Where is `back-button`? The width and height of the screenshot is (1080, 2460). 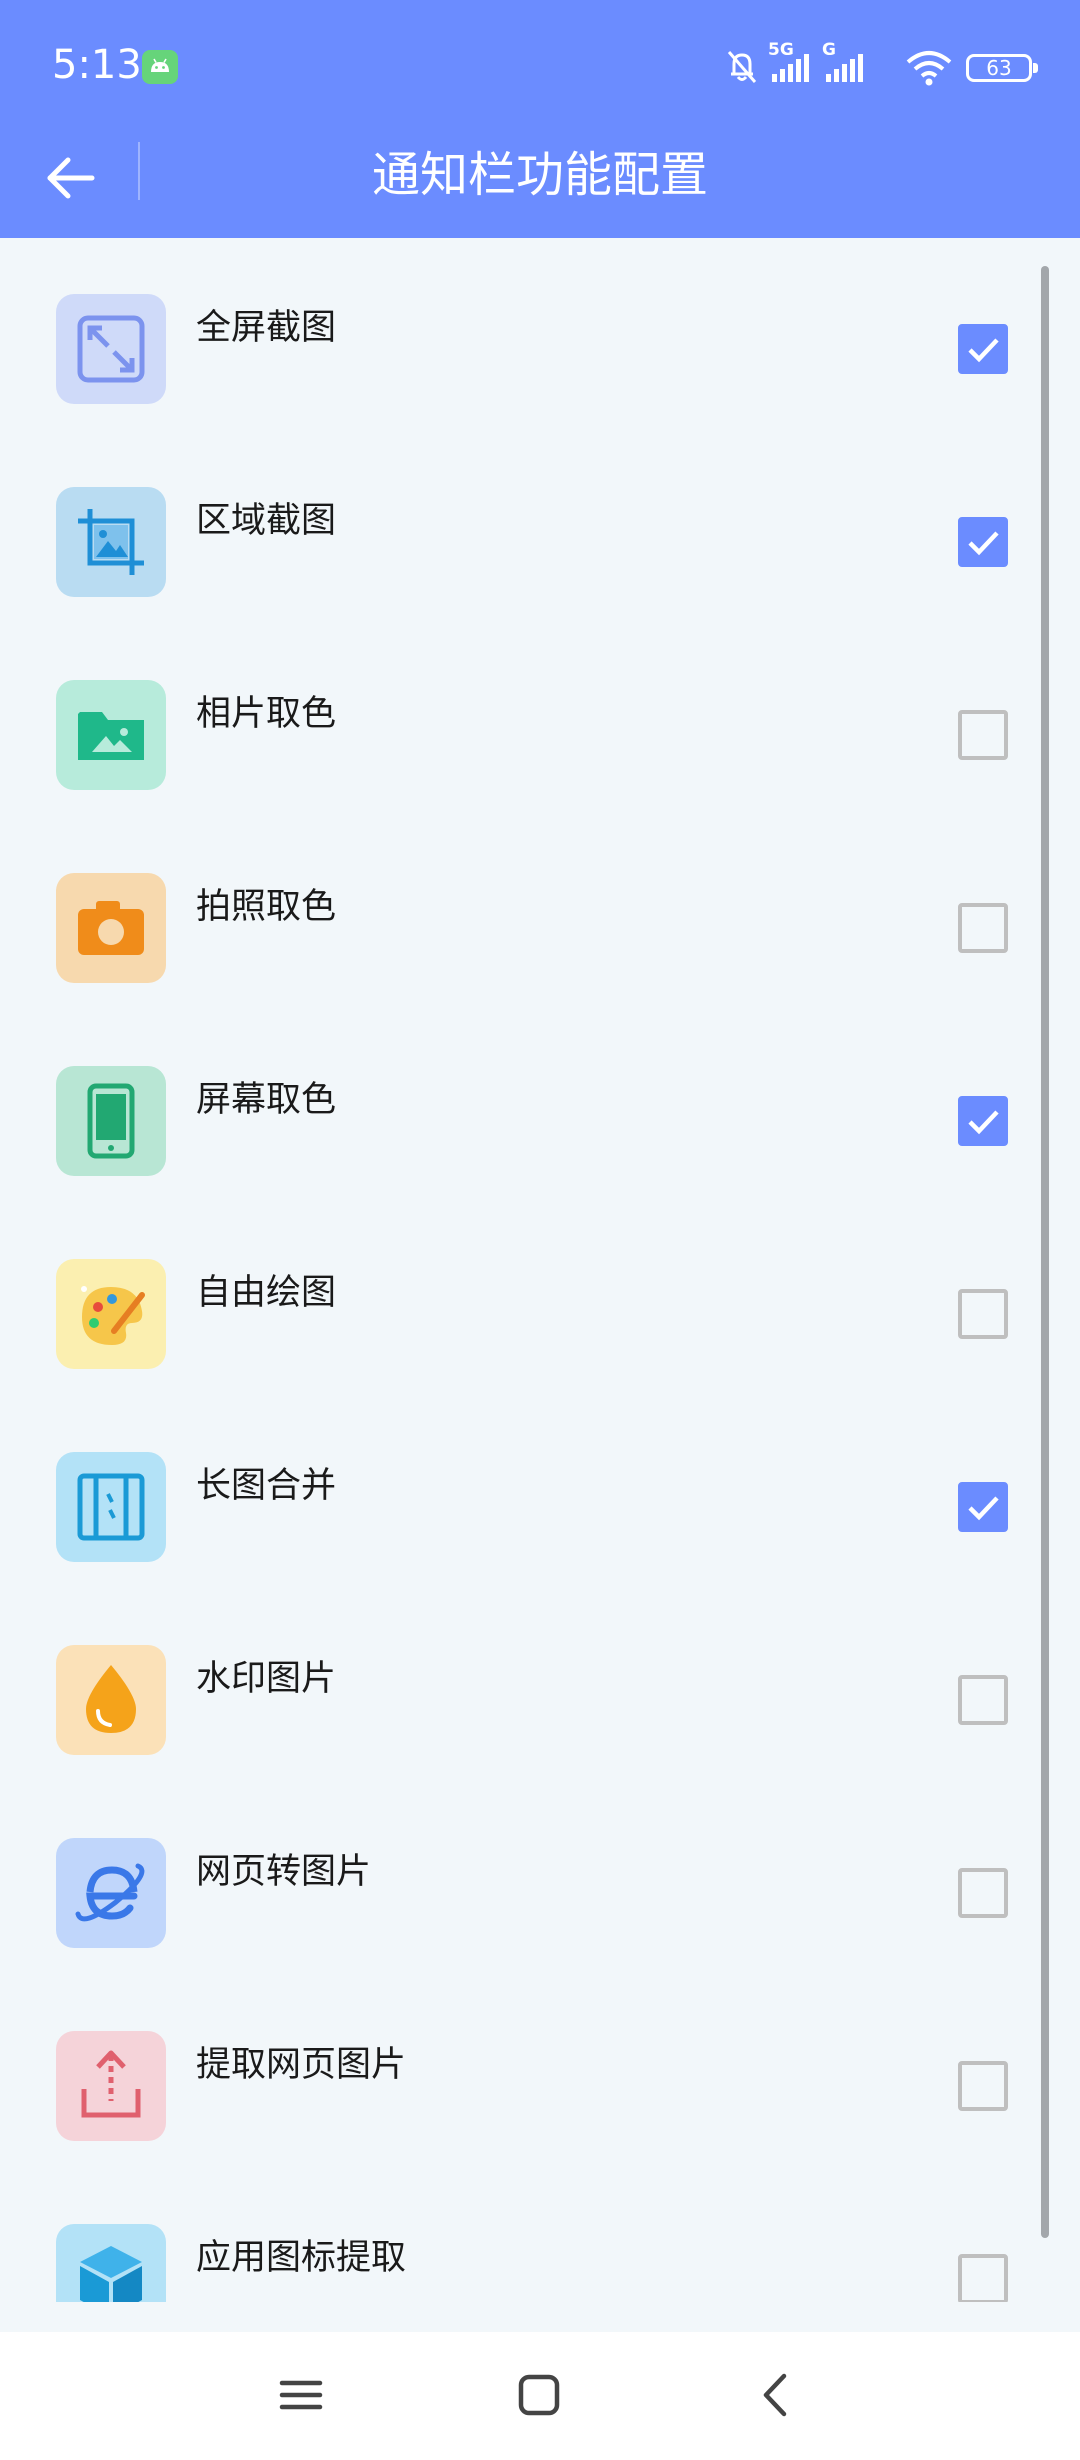 back-button is located at coordinates (71, 175).